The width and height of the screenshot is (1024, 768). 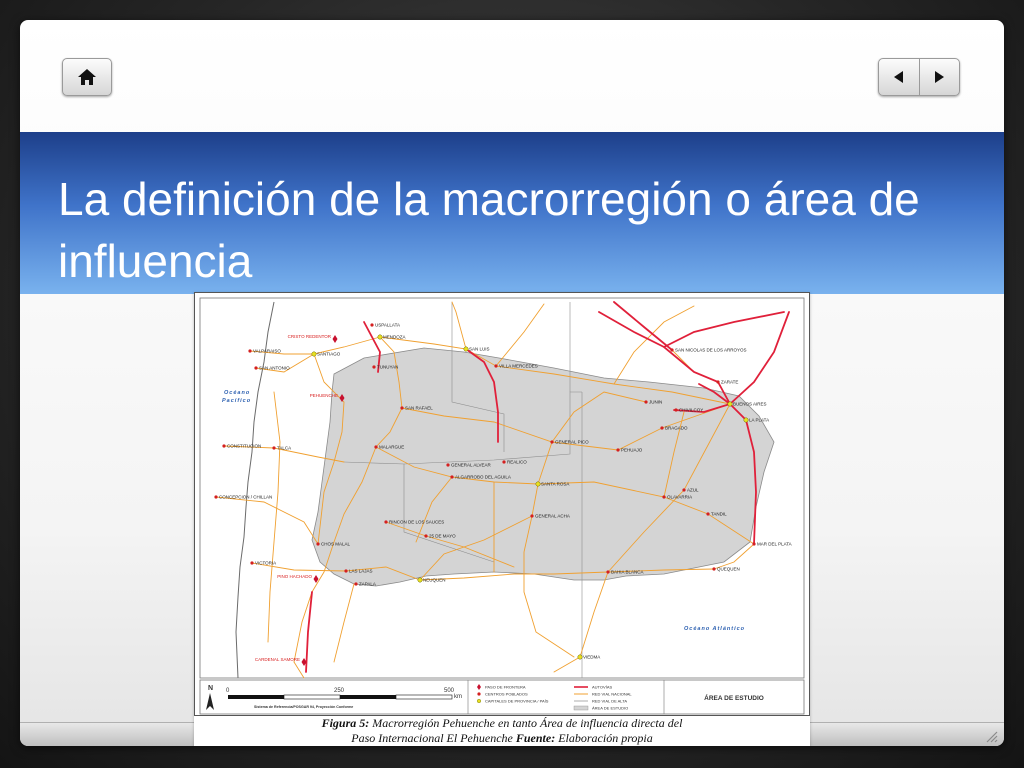 I want to click on map-place-13: CHOS MALAL, so click(x=333, y=544).